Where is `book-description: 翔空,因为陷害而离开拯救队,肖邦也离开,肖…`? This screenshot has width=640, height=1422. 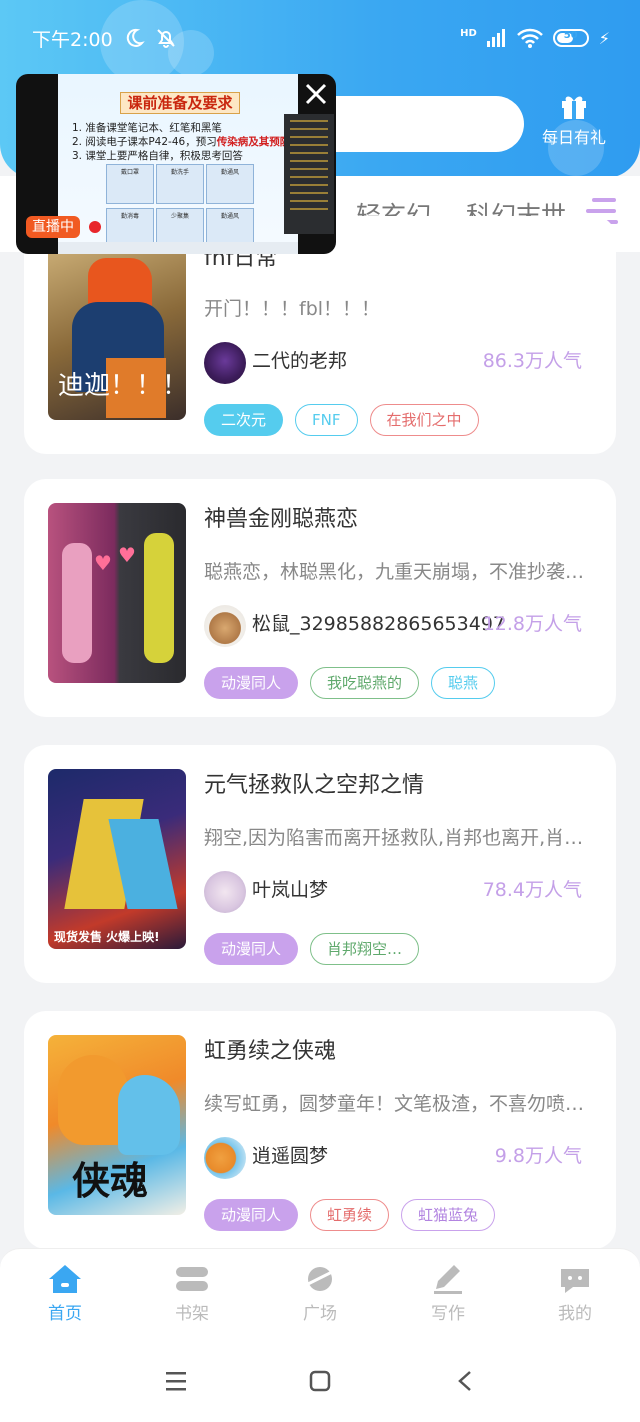
book-description: 翔空,因为陷害而离开拯救队,肖邦也离开,肖… is located at coordinates (394, 838).